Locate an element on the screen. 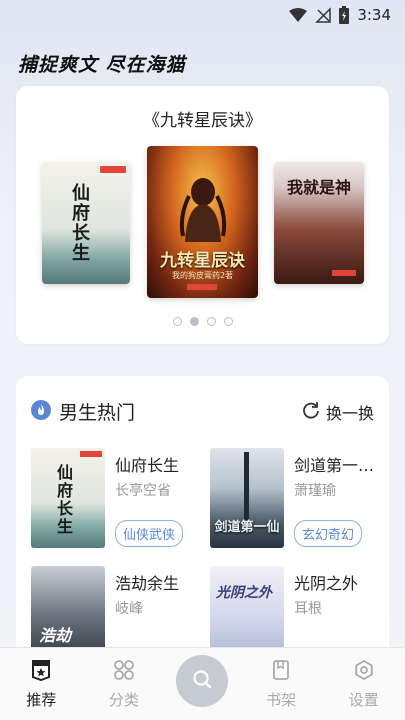 The width and height of the screenshot is (405, 720). nav-tab-settings: 设置 is located at coordinates (364, 684).